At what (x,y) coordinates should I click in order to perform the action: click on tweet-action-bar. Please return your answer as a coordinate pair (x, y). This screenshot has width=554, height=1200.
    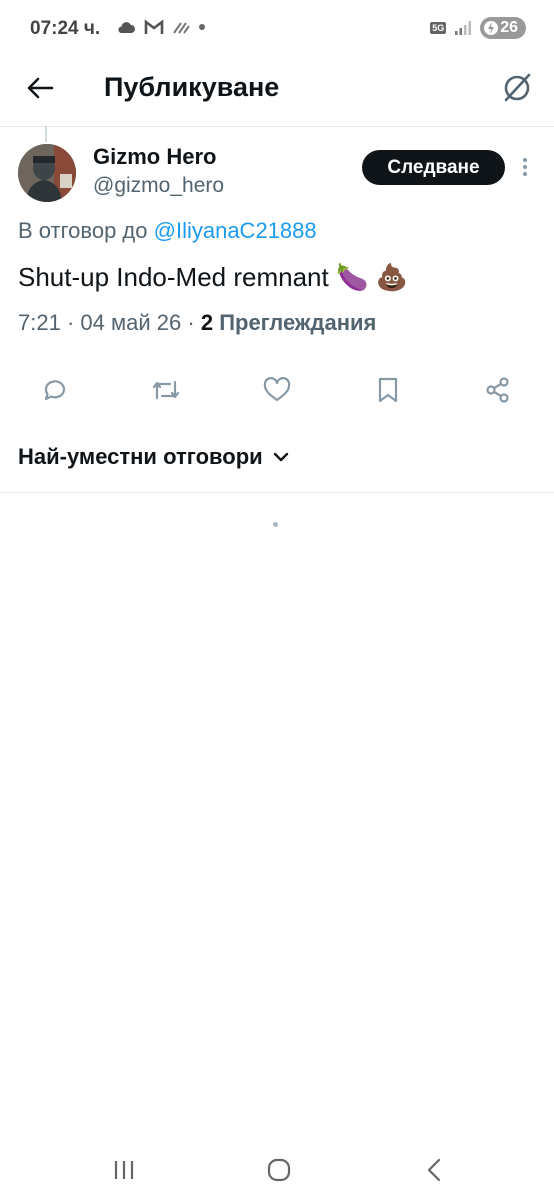
    Looking at the image, I should click on (277, 390).